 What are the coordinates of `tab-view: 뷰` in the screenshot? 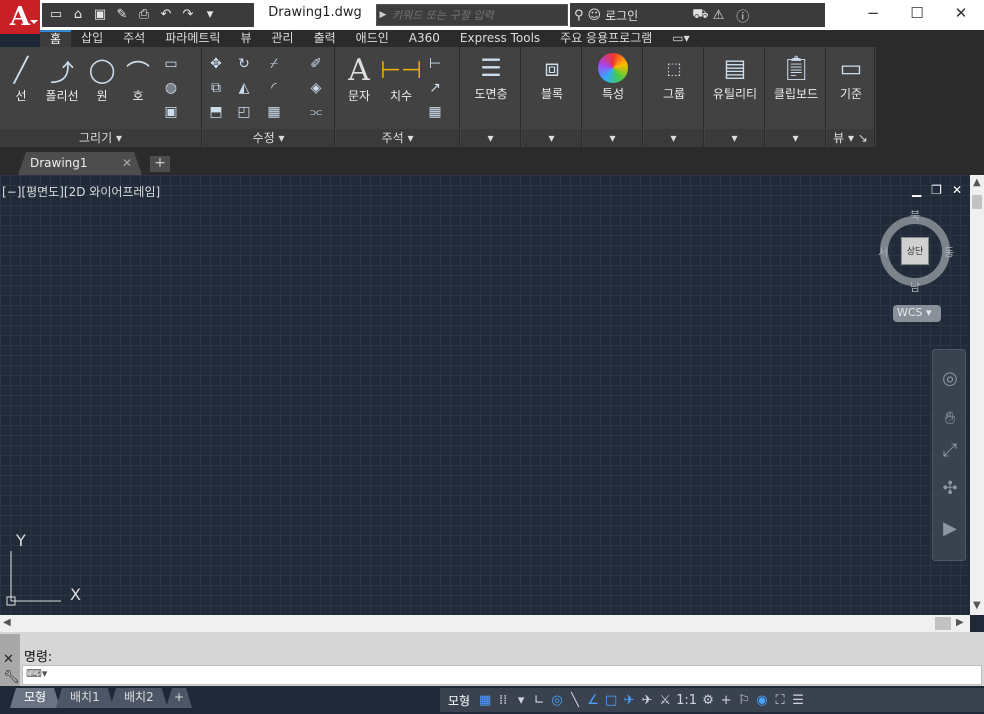 It's located at (245, 38).